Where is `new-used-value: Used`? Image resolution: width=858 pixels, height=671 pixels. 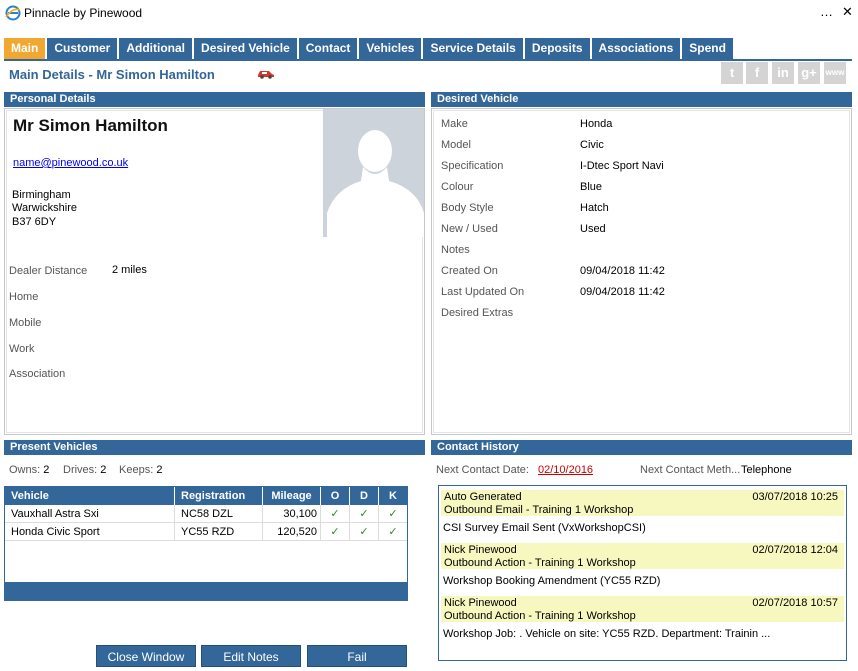
new-used-value: Used is located at coordinates (593, 229).